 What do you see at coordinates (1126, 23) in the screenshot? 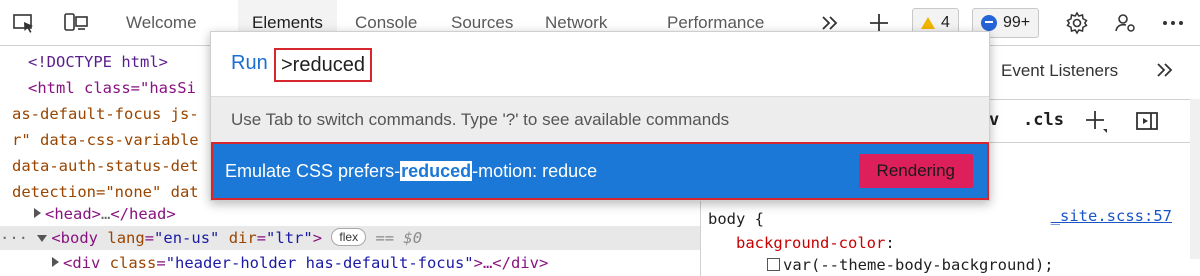
I see `customize-icon` at bounding box center [1126, 23].